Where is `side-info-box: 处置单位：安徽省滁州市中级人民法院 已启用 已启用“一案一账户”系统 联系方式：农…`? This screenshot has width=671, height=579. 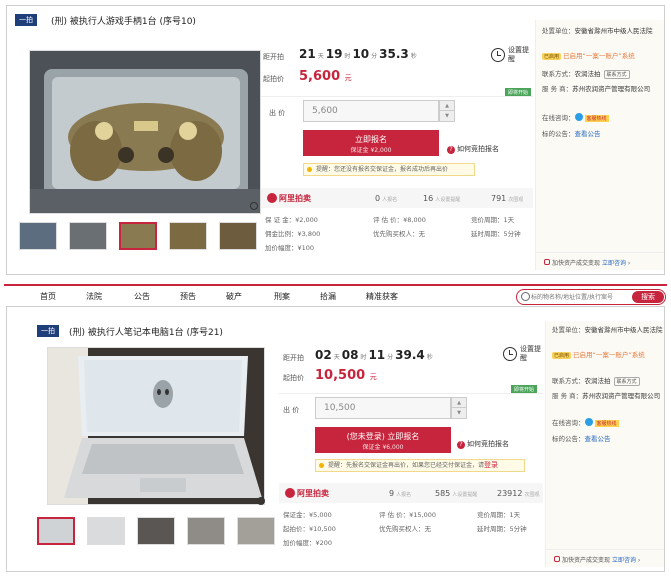 side-info-box: 处置单位：安徽省滁州市中级人民法院 已启用 已启用“一案一账户”系统 联系方式：农… is located at coordinates (599, 145).